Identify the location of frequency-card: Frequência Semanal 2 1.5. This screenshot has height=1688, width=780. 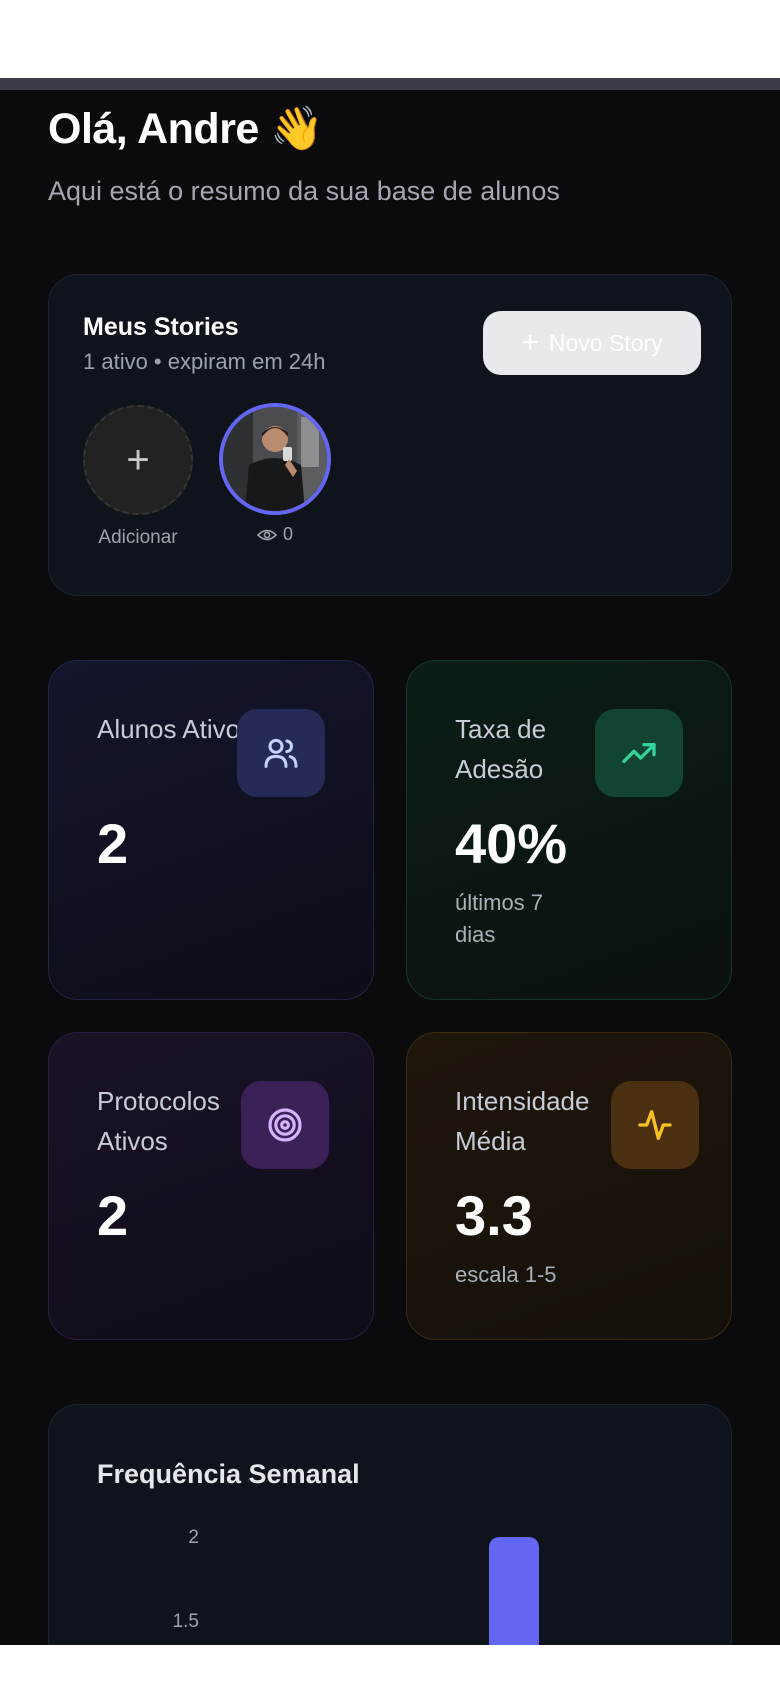
(390, 1524).